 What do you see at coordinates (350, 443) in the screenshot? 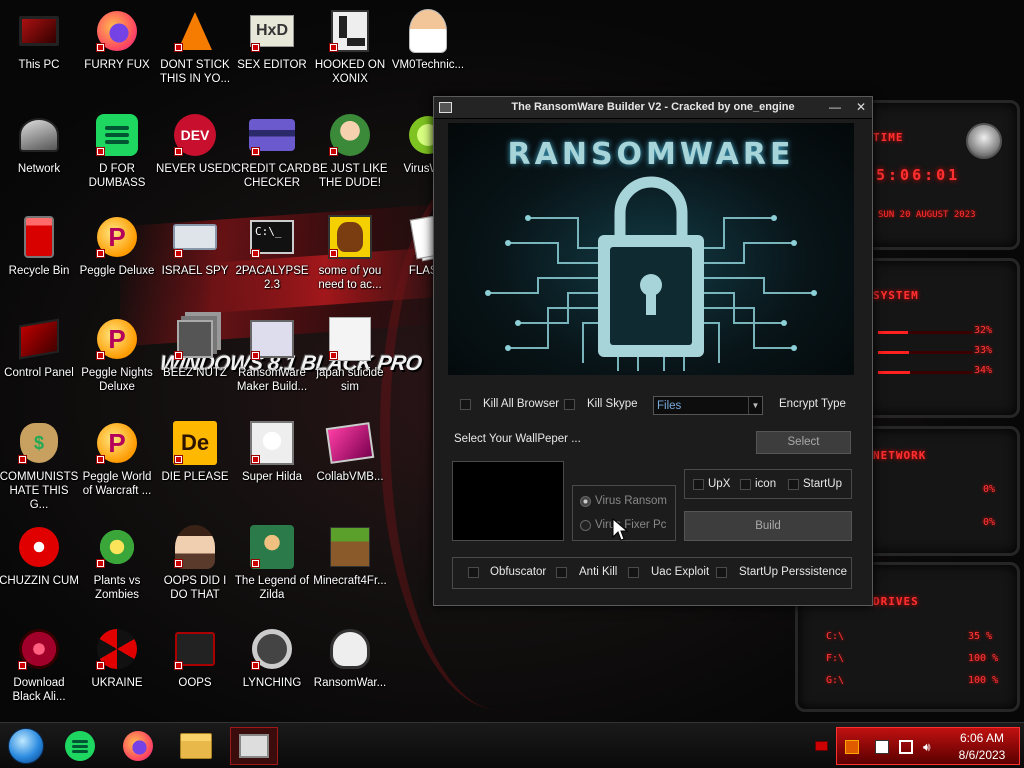
I see `collabvm-icon` at bounding box center [350, 443].